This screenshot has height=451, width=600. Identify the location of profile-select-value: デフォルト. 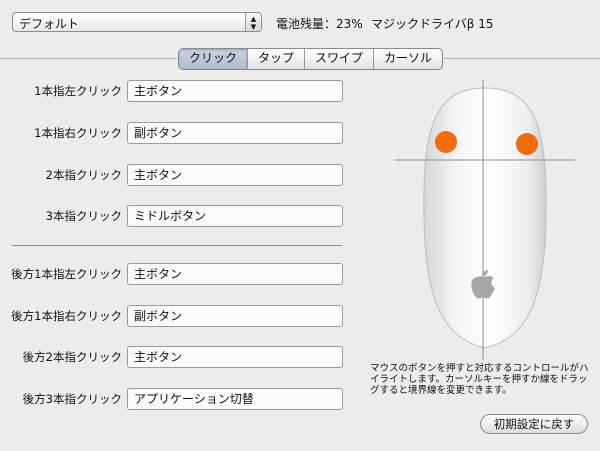
(49, 24).